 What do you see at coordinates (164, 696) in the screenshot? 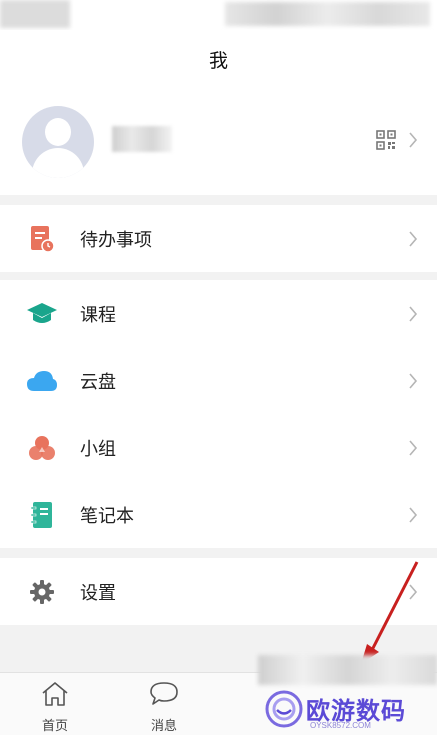
I see `chat-bubble-icon` at bounding box center [164, 696].